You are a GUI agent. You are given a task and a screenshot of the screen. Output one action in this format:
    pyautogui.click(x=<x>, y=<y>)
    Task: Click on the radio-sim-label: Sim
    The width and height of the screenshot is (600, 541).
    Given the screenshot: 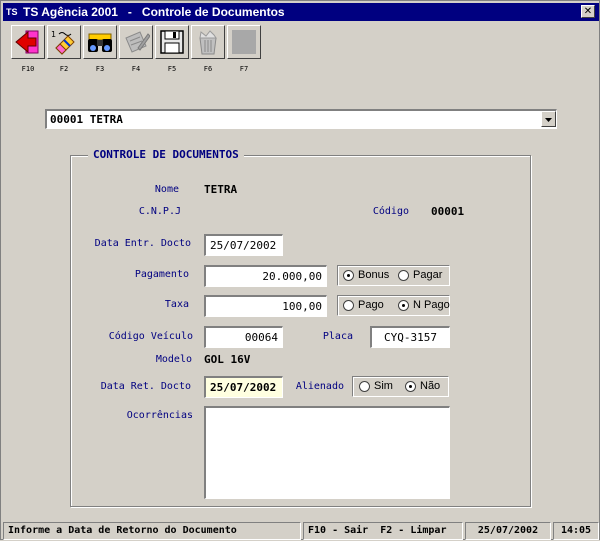 What is the action you would take?
    pyautogui.click(x=383, y=386)
    